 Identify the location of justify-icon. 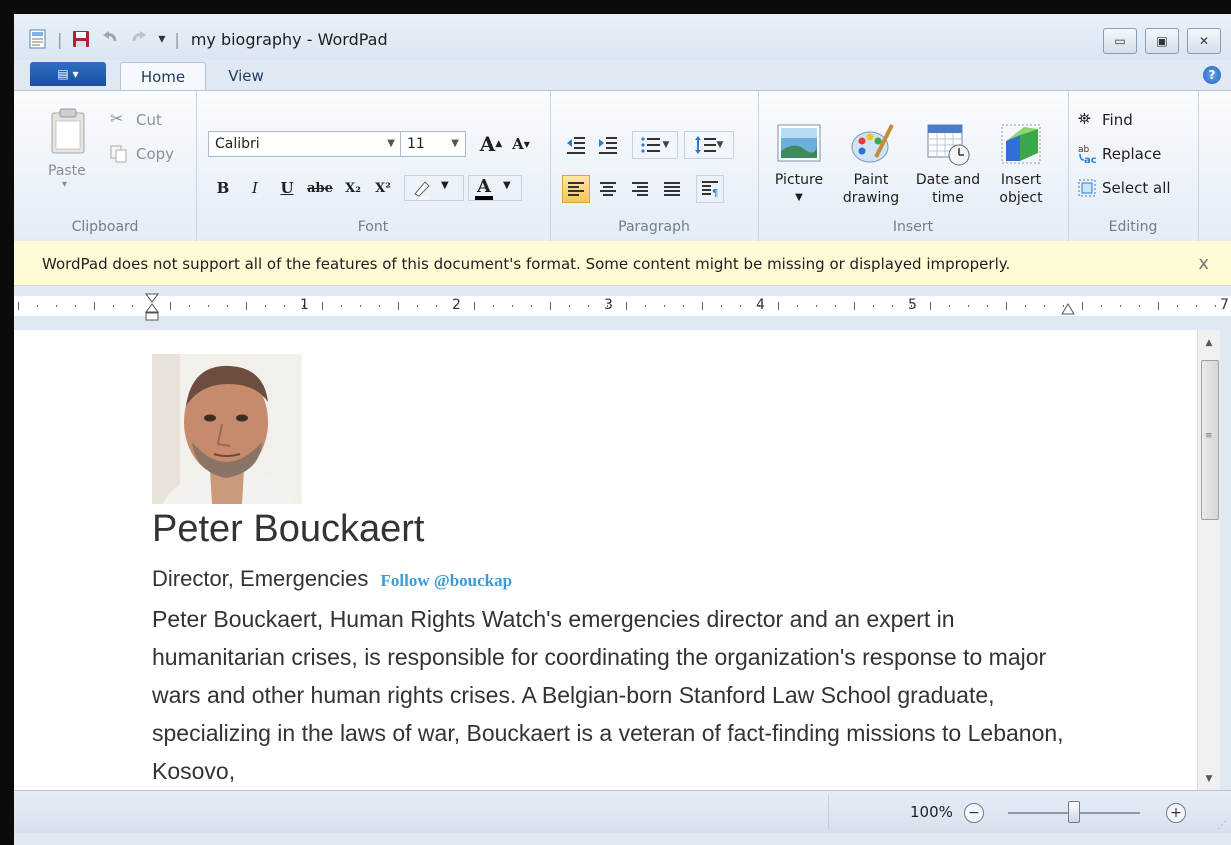
(672, 189).